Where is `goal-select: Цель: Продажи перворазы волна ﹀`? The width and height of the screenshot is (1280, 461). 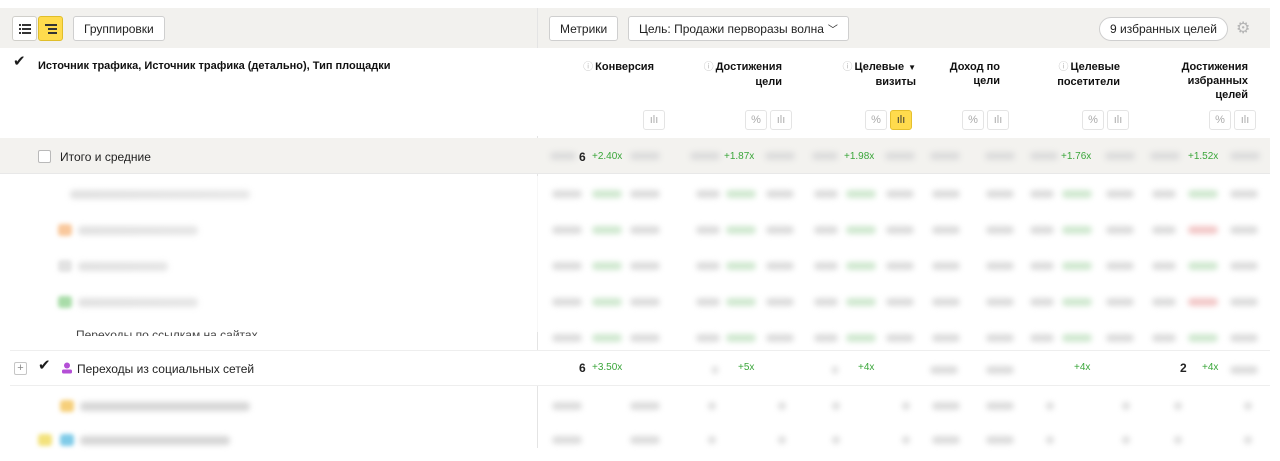
goal-select: Цель: Продажи перворазы волна ﹀ is located at coordinates (738, 28).